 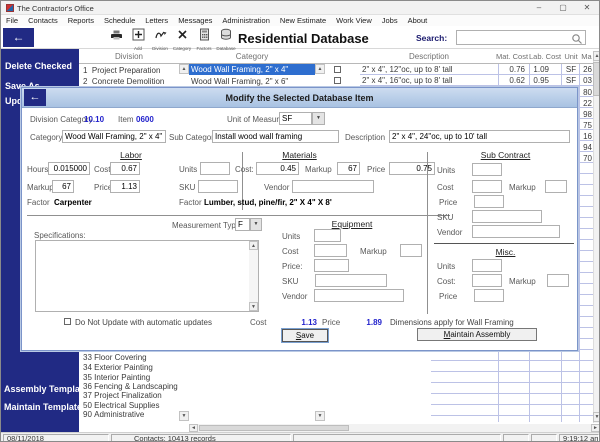 What do you see at coordinates (586, 57) in the screenshot?
I see `column-header-markup: Ma` at bounding box center [586, 57].